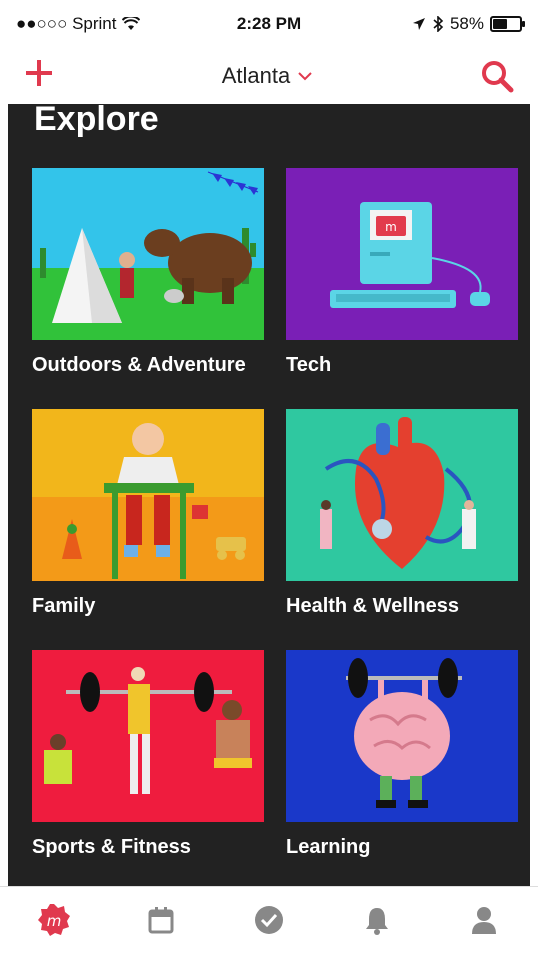 The height and width of the screenshot is (953, 538). Describe the element at coordinates (309, 365) in the screenshot. I see `category-label: Tech` at that location.